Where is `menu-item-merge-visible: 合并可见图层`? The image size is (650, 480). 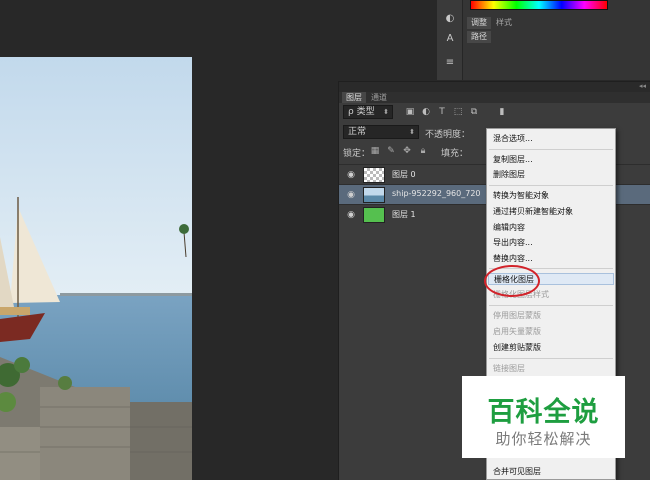 menu-item-merge-visible: 合并可见图层 is located at coordinates (517, 472).